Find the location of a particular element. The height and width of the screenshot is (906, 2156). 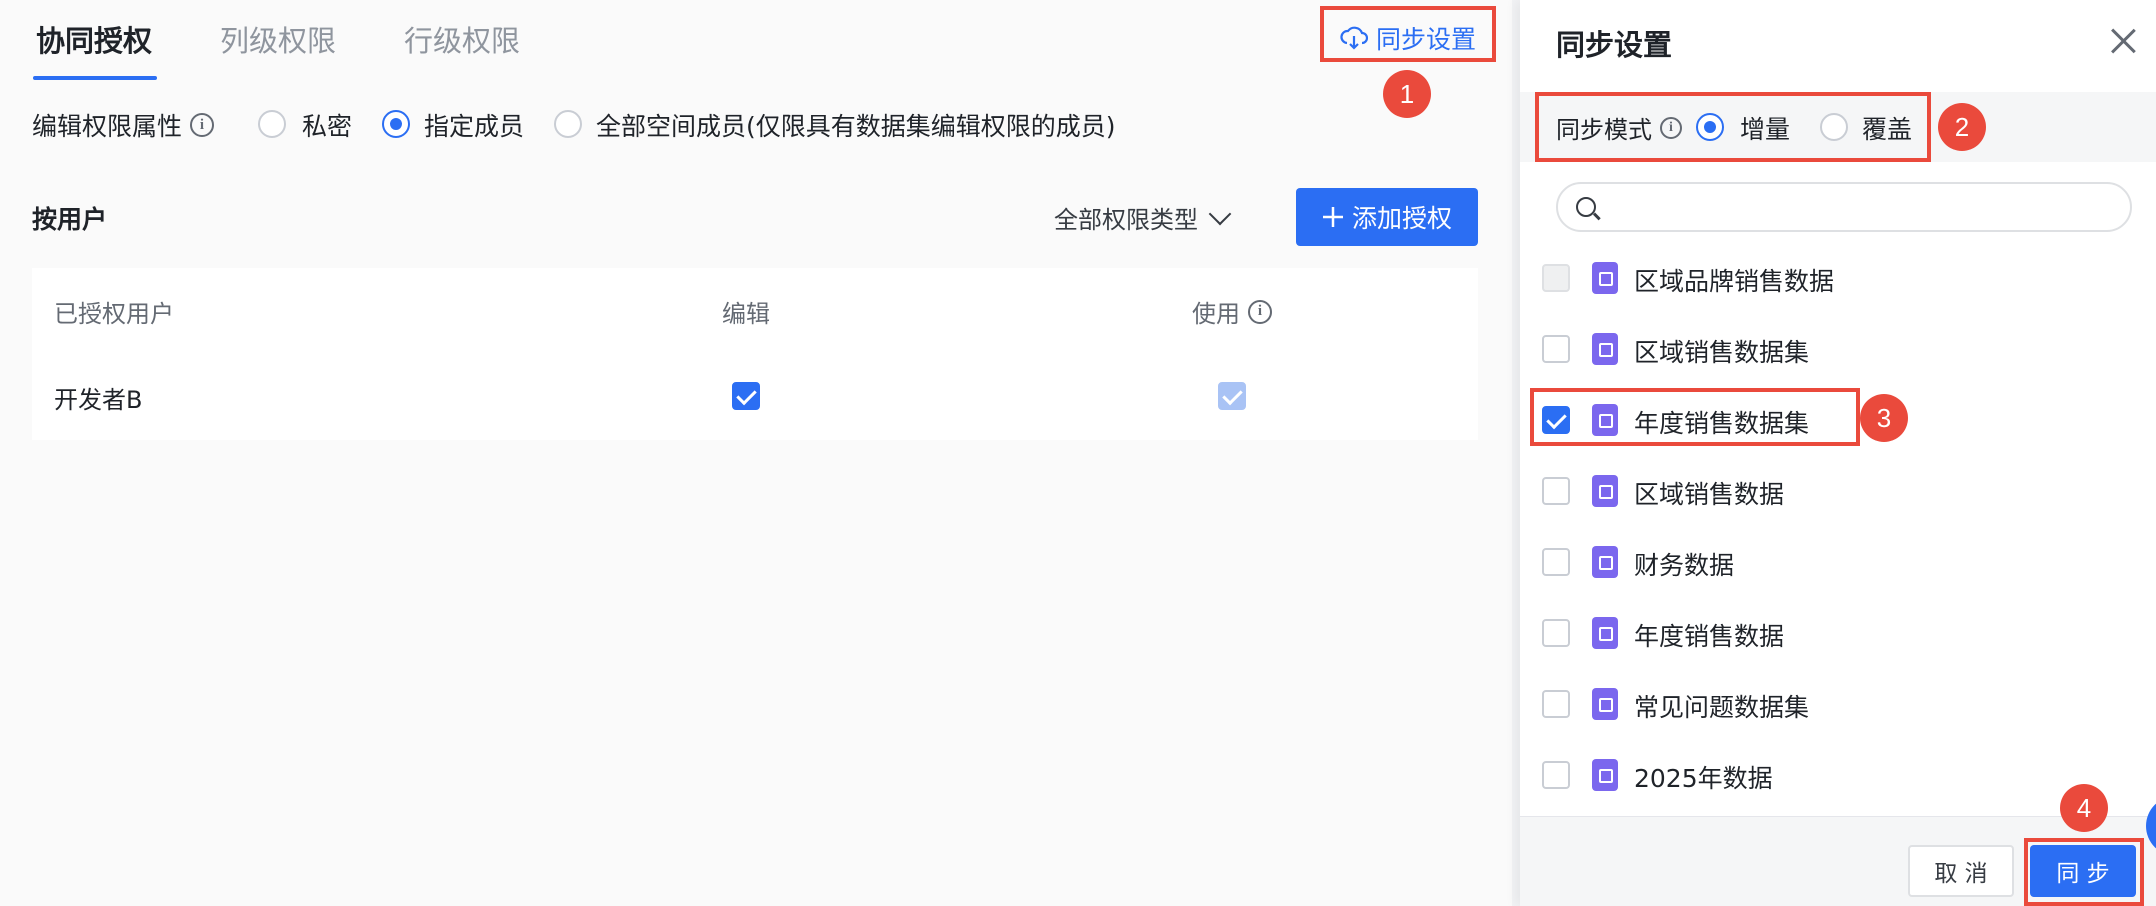

plus-icon is located at coordinates (1332, 217).